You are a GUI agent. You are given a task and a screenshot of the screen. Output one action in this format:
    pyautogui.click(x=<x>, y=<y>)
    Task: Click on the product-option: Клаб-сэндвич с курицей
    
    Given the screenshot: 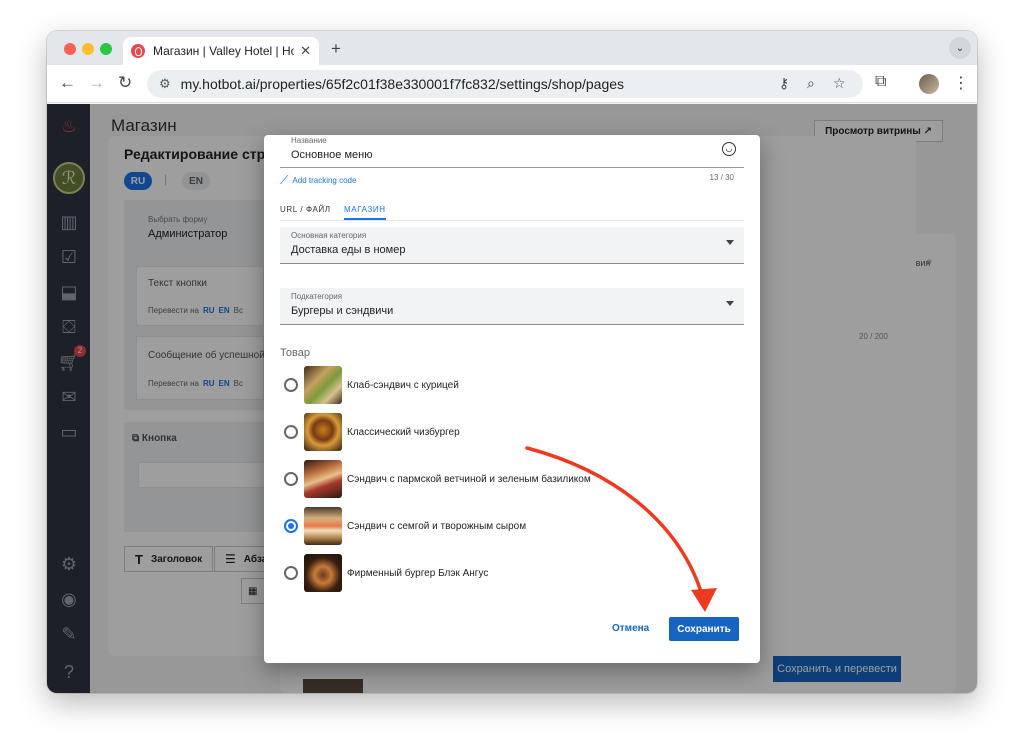 What is the action you would take?
    pyautogui.click(x=371, y=385)
    